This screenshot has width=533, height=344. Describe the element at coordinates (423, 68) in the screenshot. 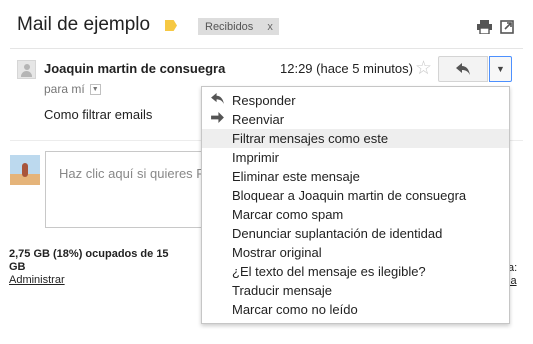

I see `star-outline-icon: ☆` at that location.